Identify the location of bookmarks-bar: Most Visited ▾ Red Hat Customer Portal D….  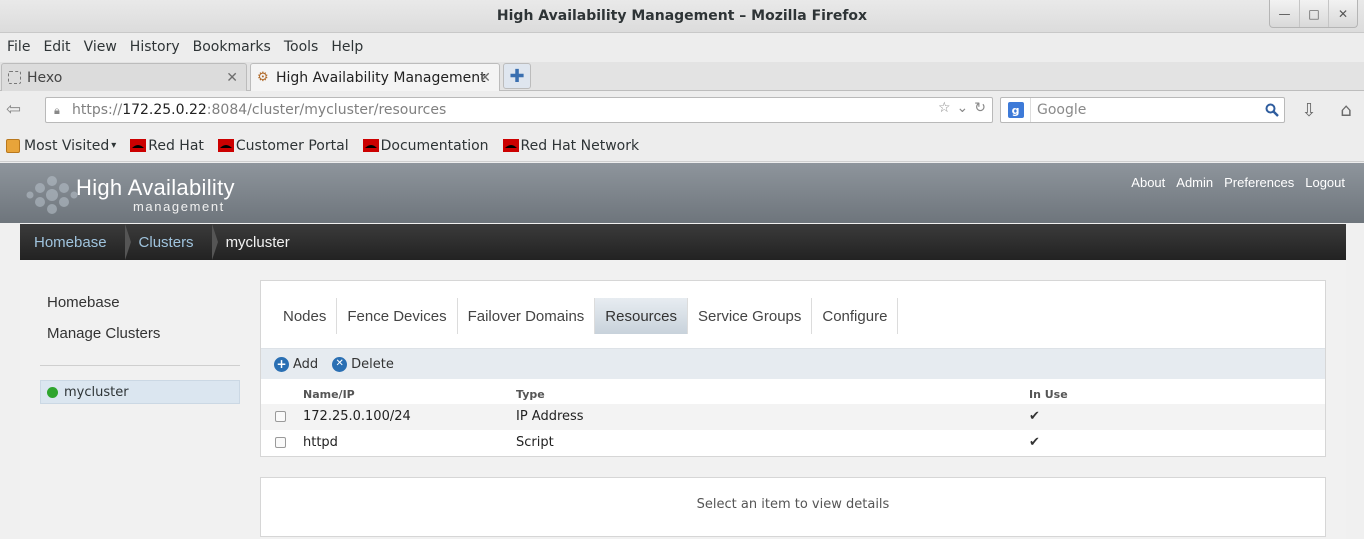
(682, 146).